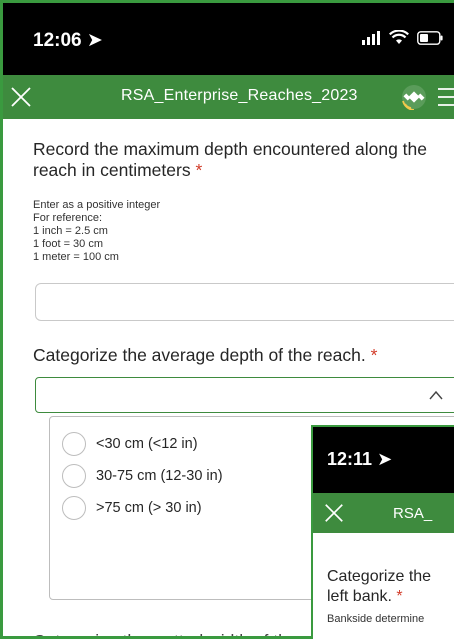 The image size is (454, 639). What do you see at coordinates (244, 395) in the screenshot?
I see `average-depth-select` at bounding box center [244, 395].